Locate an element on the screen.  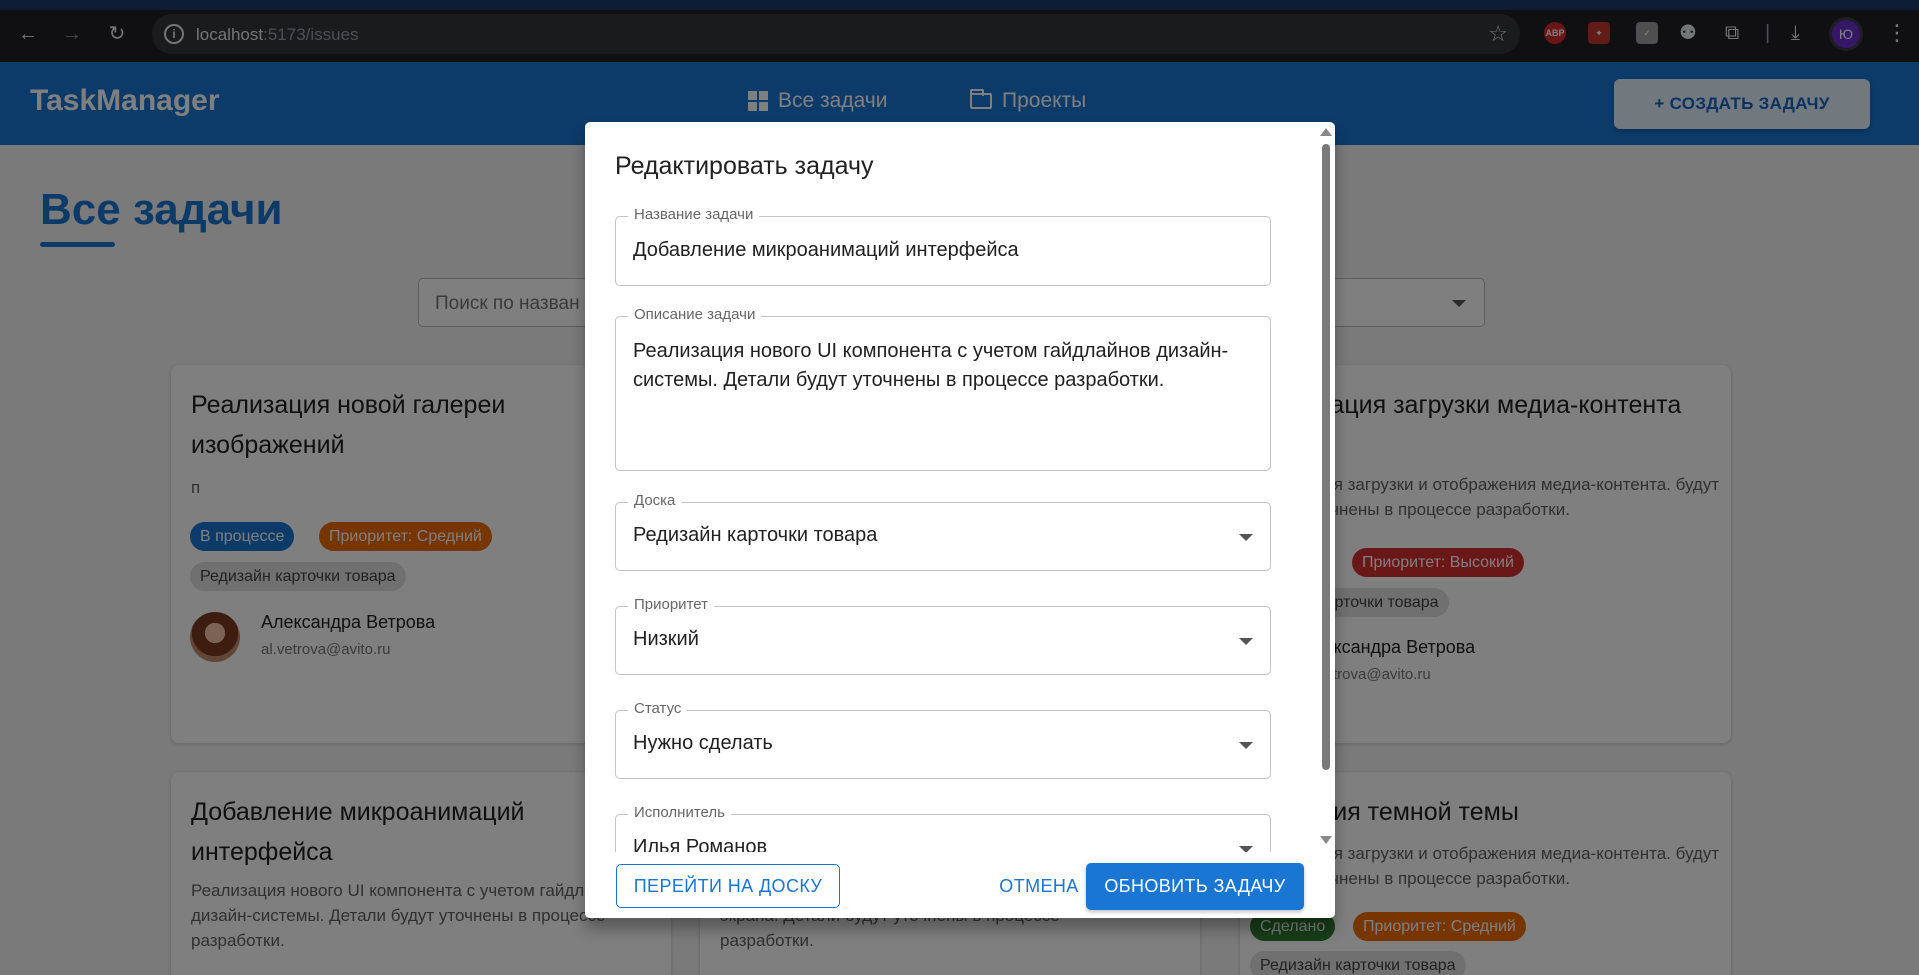
priority-select: Приоритет Низкий is located at coordinates (943, 635).